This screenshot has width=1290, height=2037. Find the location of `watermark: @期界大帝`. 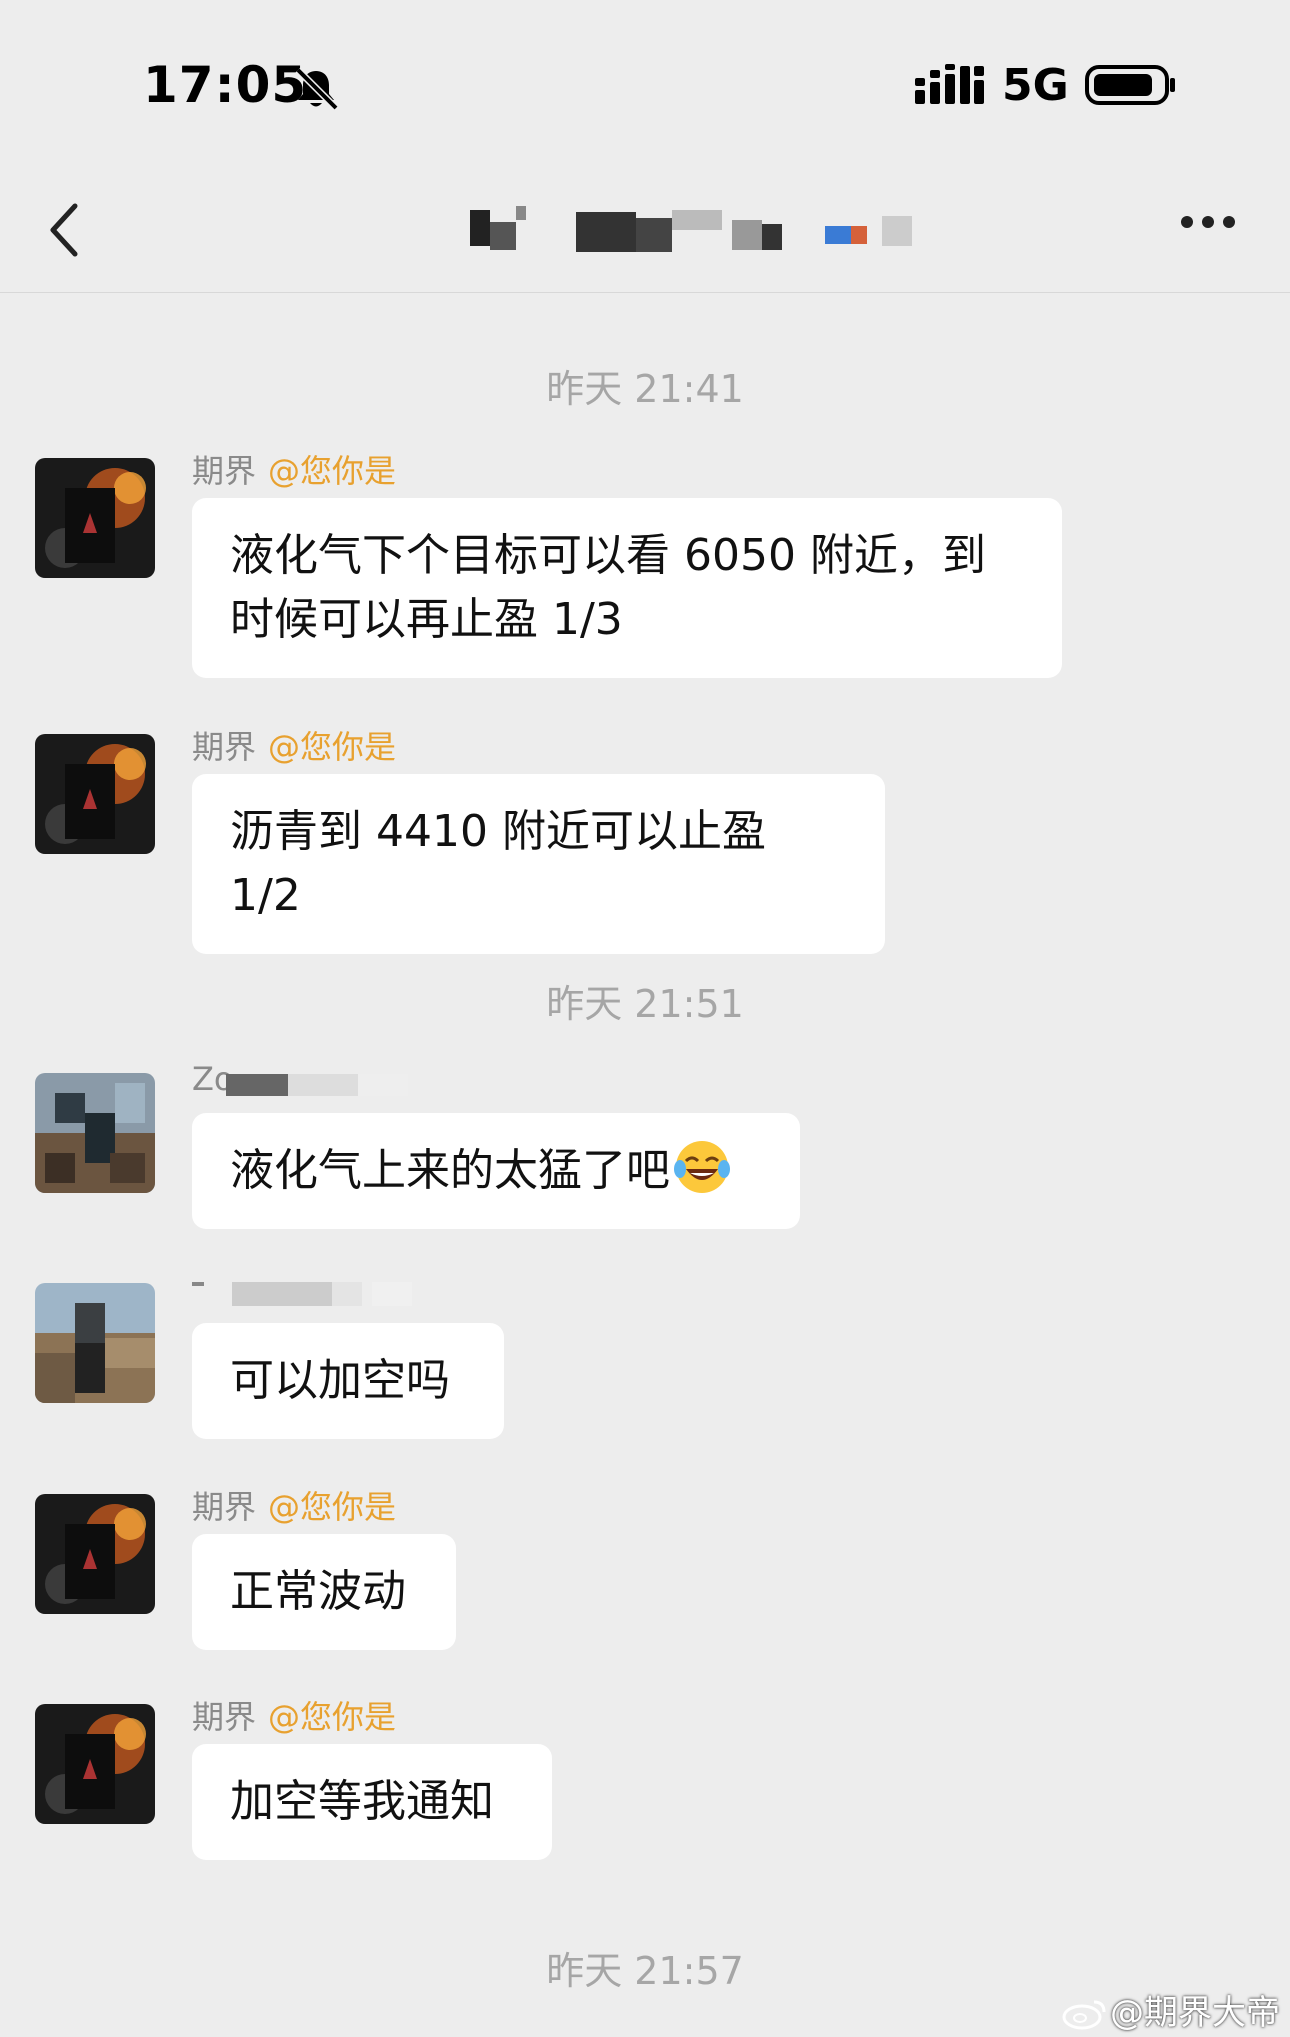

watermark: @期界大帝 is located at coordinates (1171, 2009).